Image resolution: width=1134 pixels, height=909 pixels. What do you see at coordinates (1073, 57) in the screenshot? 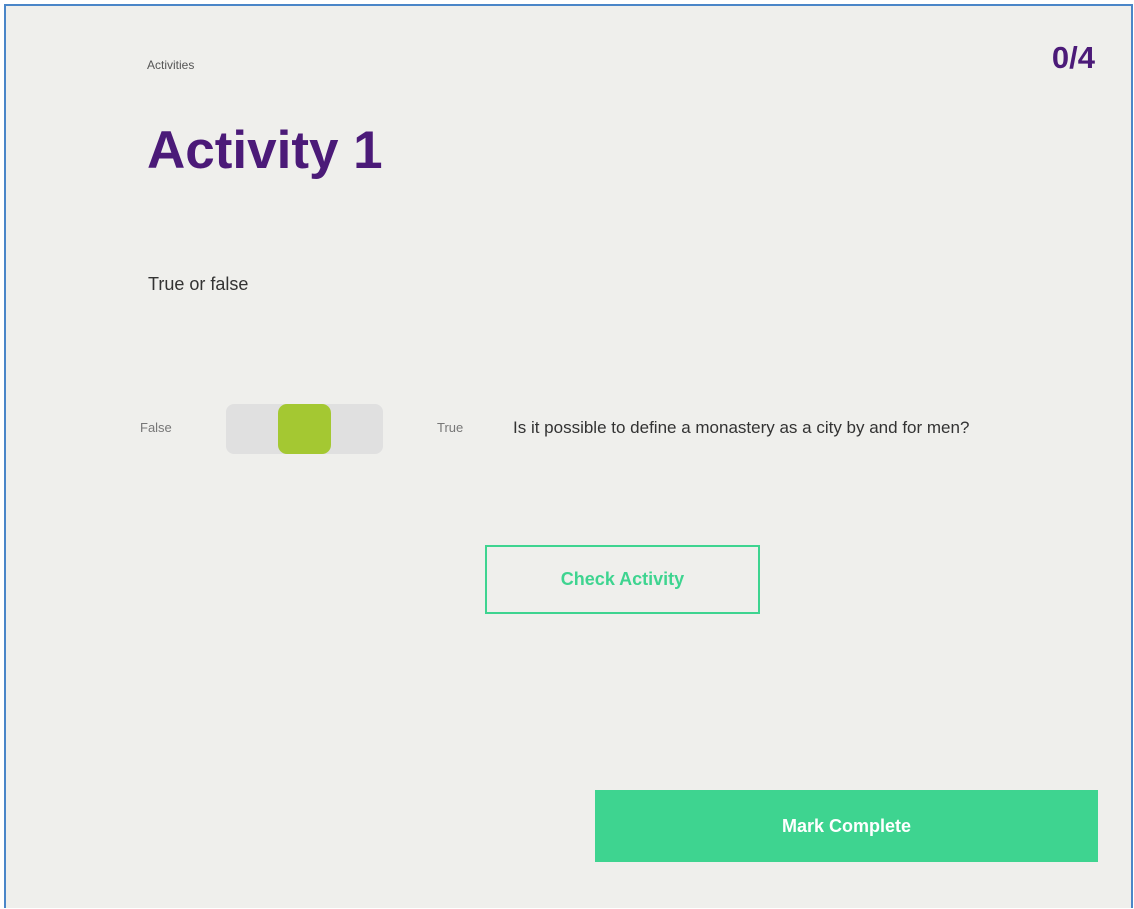
I see `progress-count: 0/4` at bounding box center [1073, 57].